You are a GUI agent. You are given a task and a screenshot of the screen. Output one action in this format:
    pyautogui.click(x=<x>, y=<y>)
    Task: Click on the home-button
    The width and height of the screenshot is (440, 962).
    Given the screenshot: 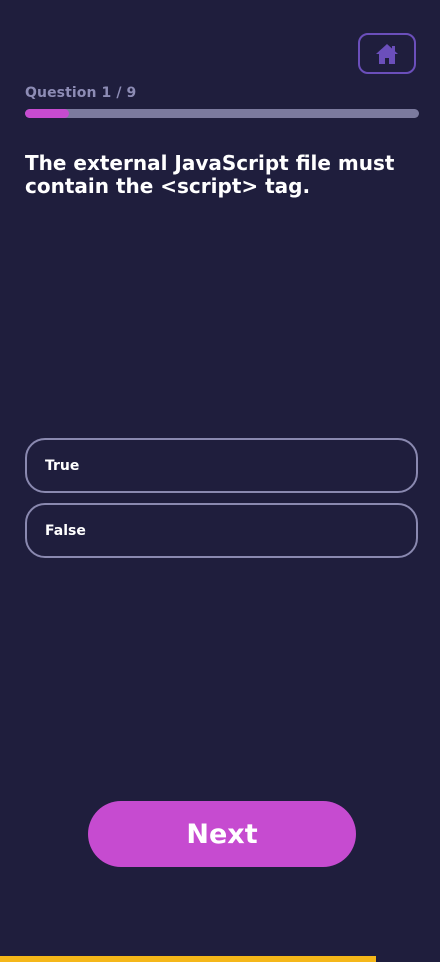 What is the action you would take?
    pyautogui.click(x=387, y=53)
    